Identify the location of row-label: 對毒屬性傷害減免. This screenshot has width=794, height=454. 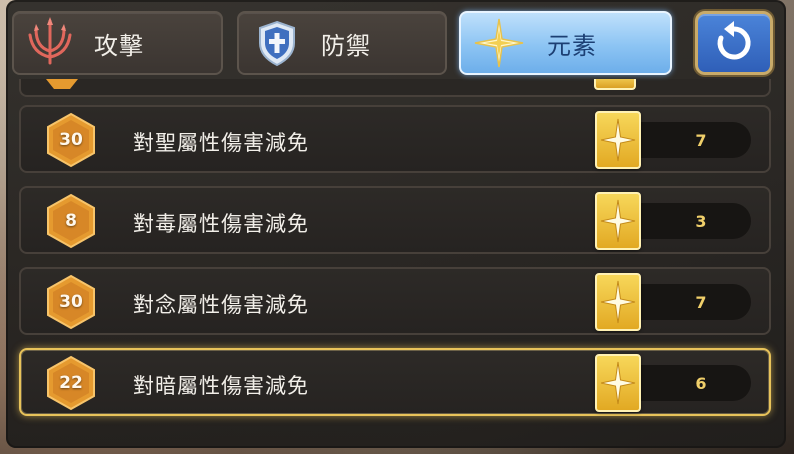
(221, 224).